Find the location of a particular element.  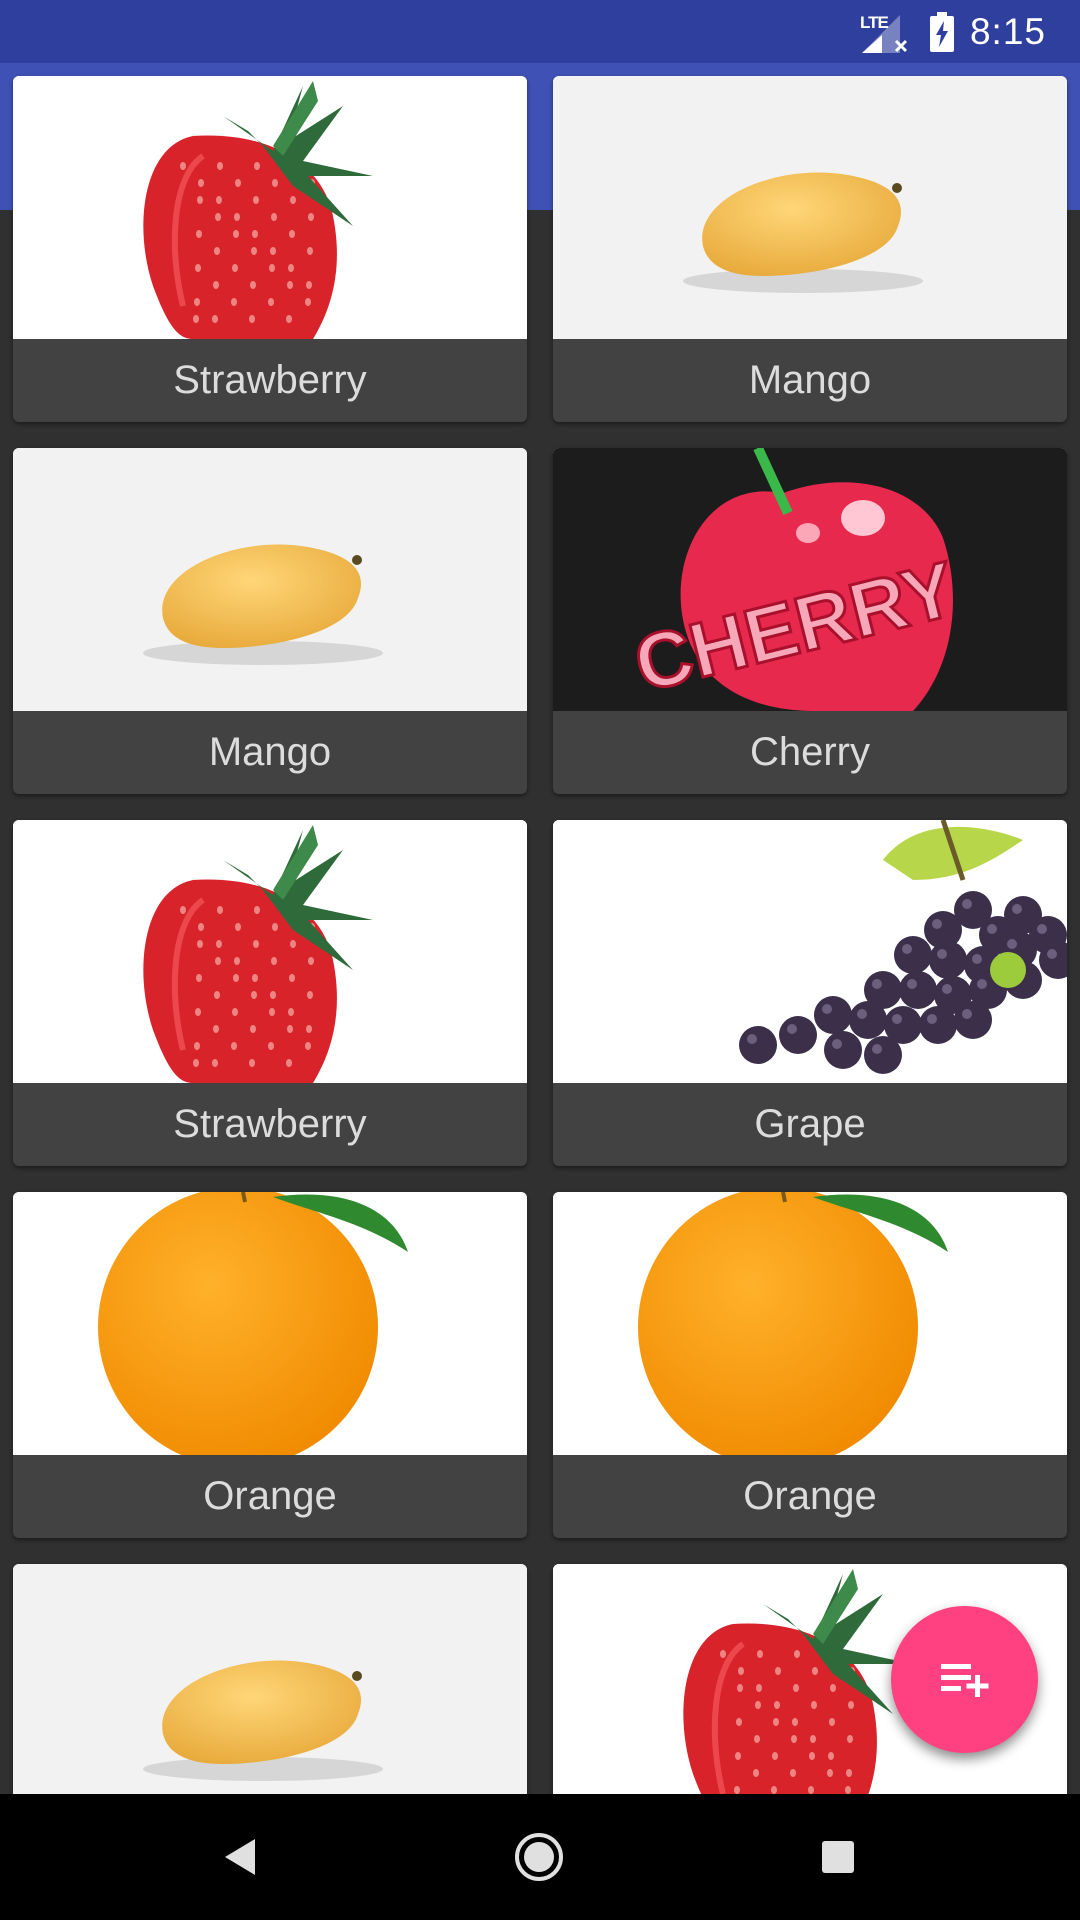

fruit-card: Grape is located at coordinates (810, 993).